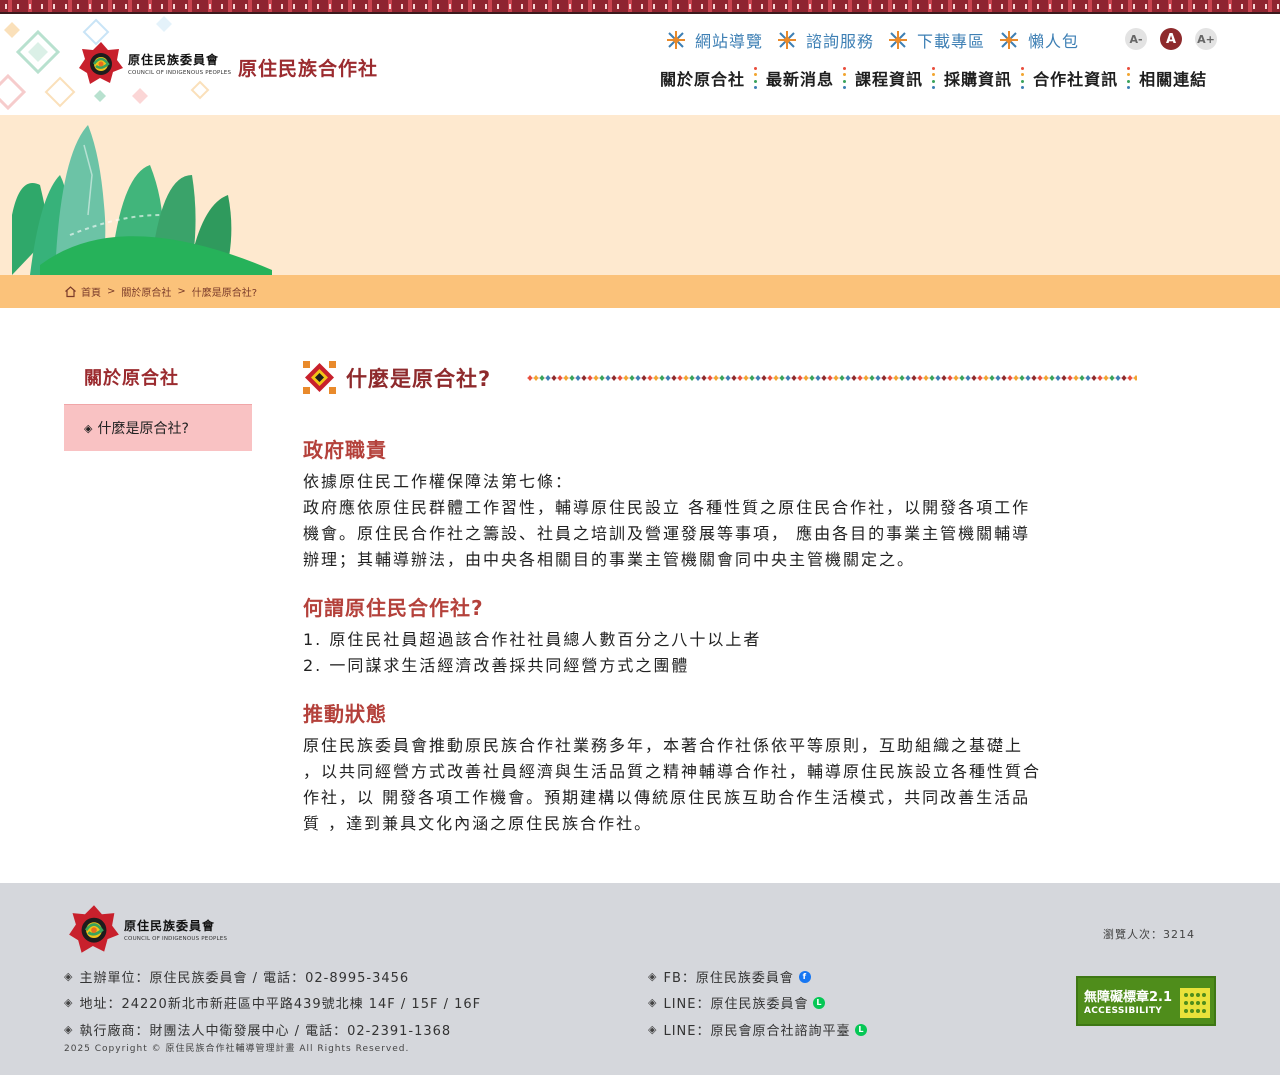 The height and width of the screenshot is (1075, 1280). Describe the element at coordinates (1206, 39) in the screenshot. I see `font-size-increase-button: A+` at that location.